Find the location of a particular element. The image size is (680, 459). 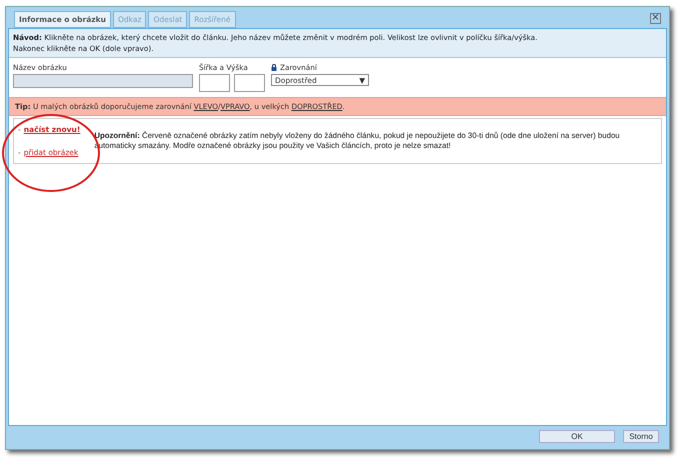

ok-button: OK is located at coordinates (577, 436).